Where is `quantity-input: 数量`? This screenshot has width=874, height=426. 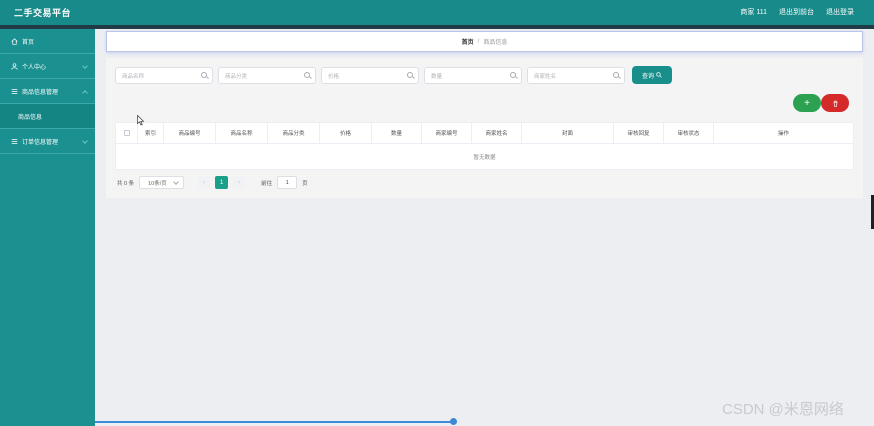
quantity-input: 数量 is located at coordinates (473, 75).